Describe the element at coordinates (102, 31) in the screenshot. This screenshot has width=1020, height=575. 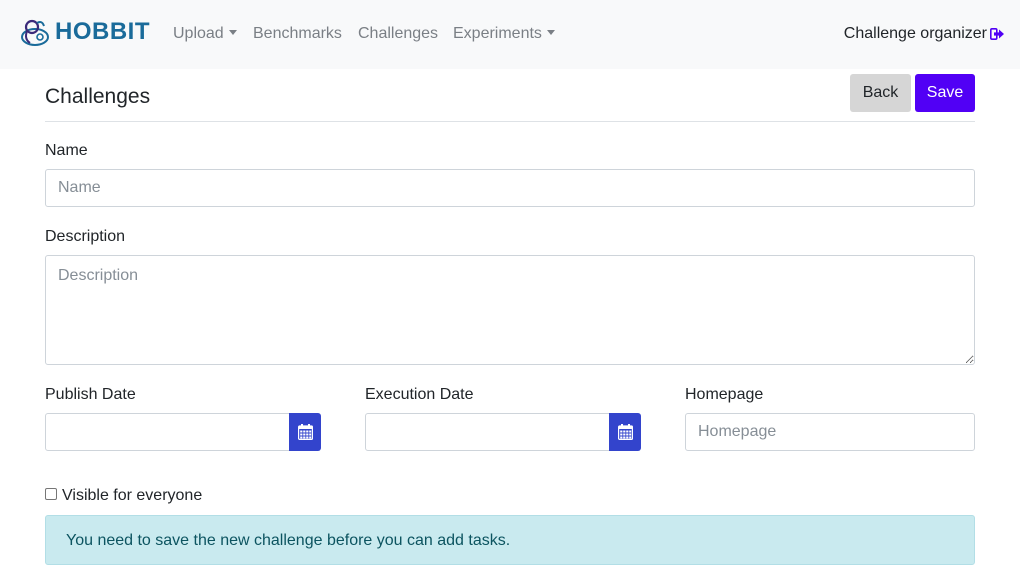
I see `brand-name: HOBBIT` at that location.